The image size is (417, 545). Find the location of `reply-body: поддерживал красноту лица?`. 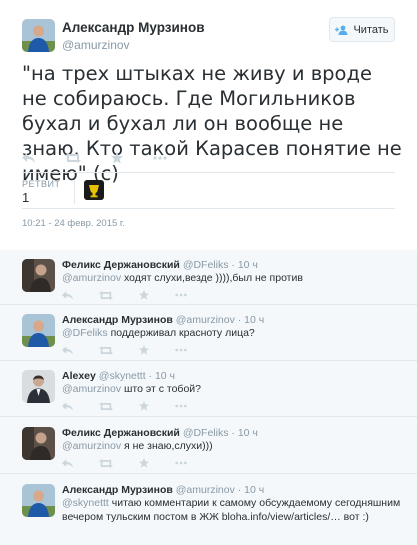

reply-body: поддерживал красноту лица? is located at coordinates (181, 333).